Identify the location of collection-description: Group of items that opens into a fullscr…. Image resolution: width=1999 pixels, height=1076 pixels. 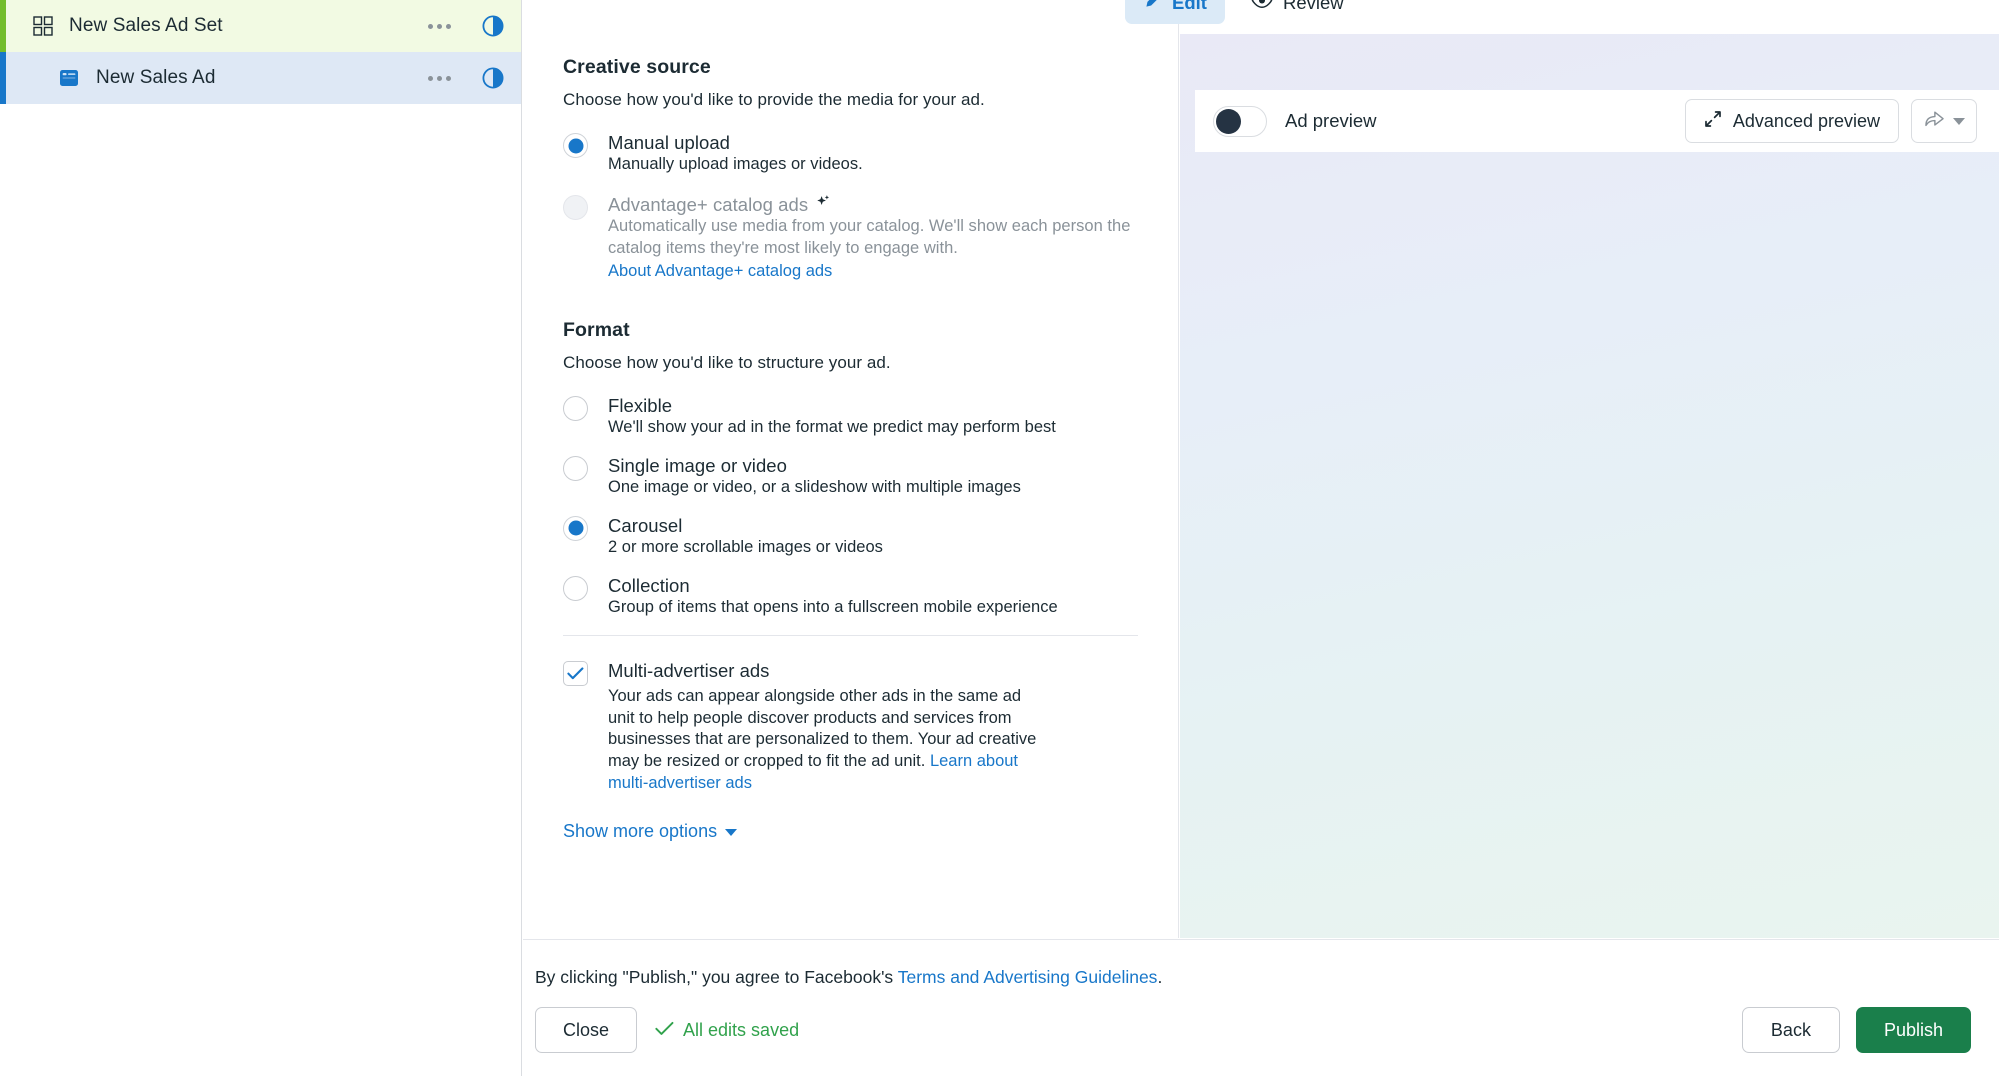
(833, 606).